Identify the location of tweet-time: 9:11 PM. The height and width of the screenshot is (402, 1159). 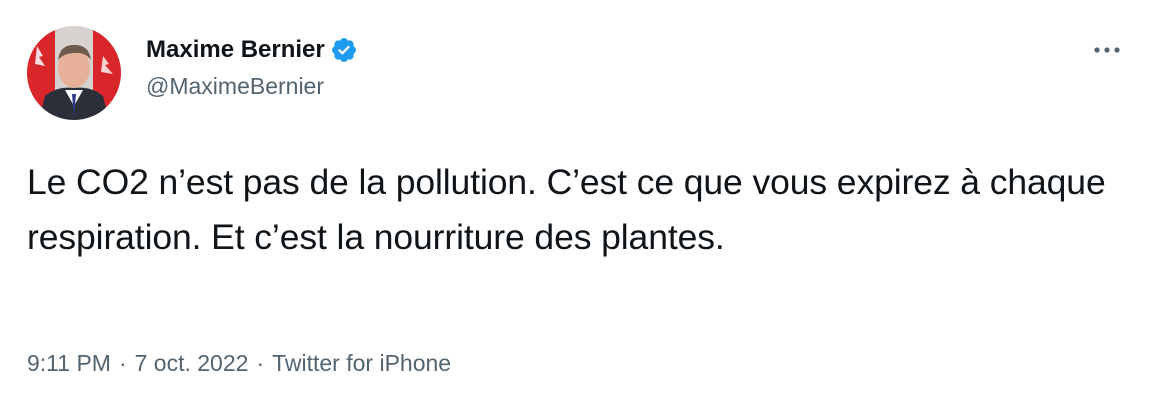
(69, 363).